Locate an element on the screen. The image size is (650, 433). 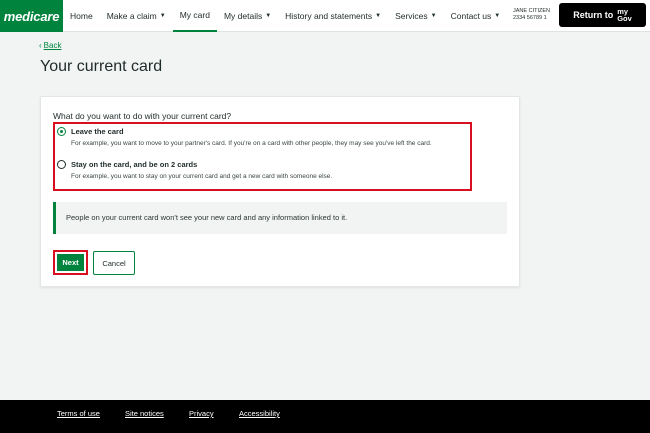
user-medicare-number: 2334 56789 1 is located at coordinates (530, 18).